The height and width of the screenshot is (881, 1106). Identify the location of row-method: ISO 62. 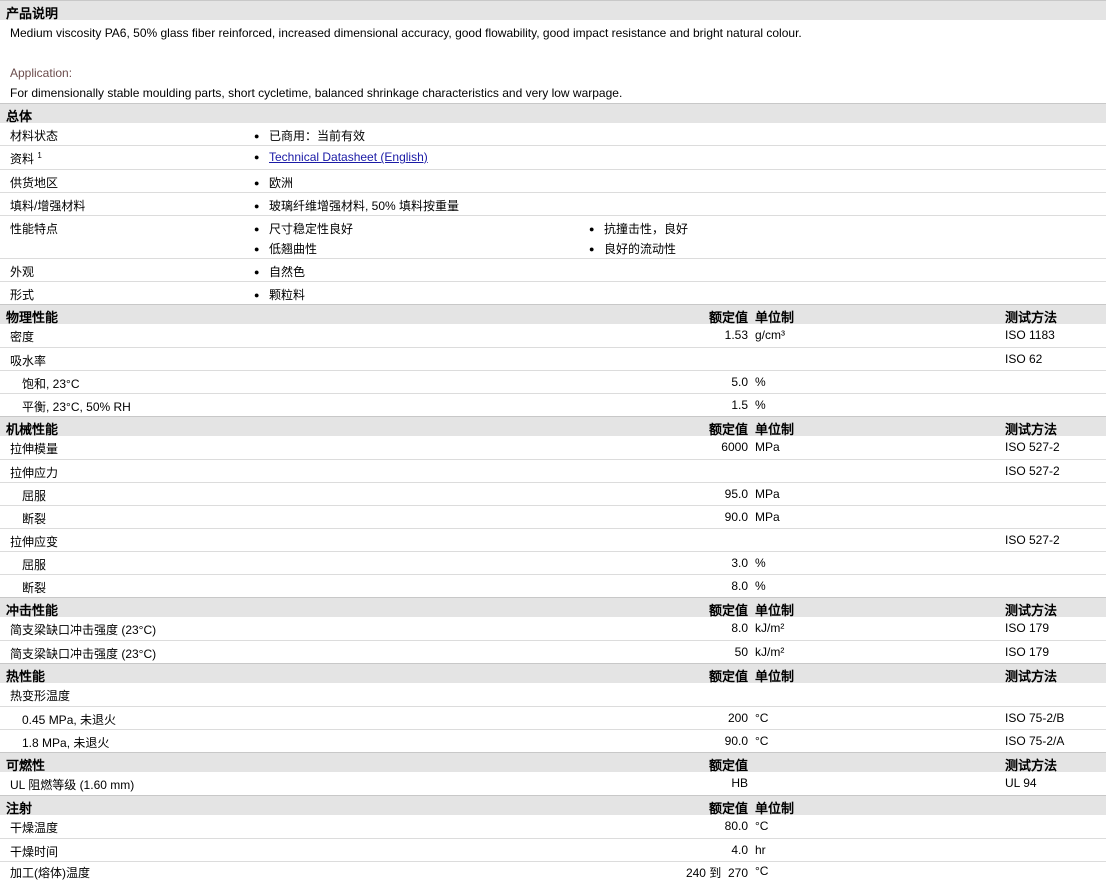
(1024, 359).